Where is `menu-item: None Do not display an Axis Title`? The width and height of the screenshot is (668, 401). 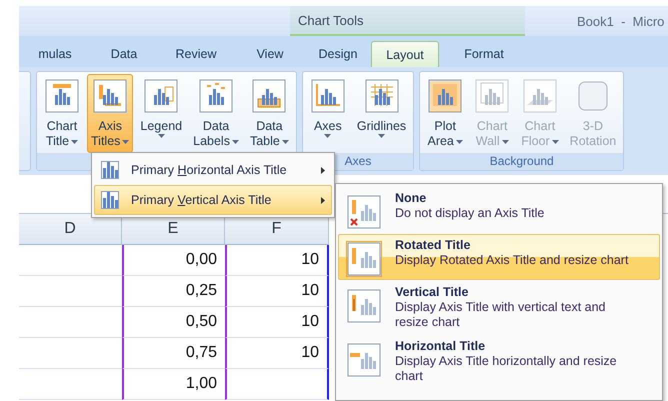 menu-item: None Do not display an Axis Title is located at coordinates (499, 210).